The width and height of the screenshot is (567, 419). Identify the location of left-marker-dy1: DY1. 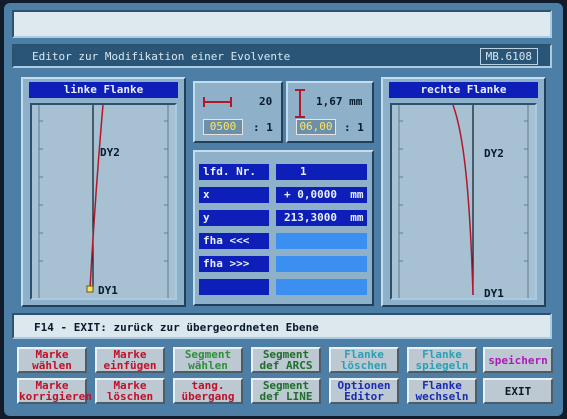
(108, 290).